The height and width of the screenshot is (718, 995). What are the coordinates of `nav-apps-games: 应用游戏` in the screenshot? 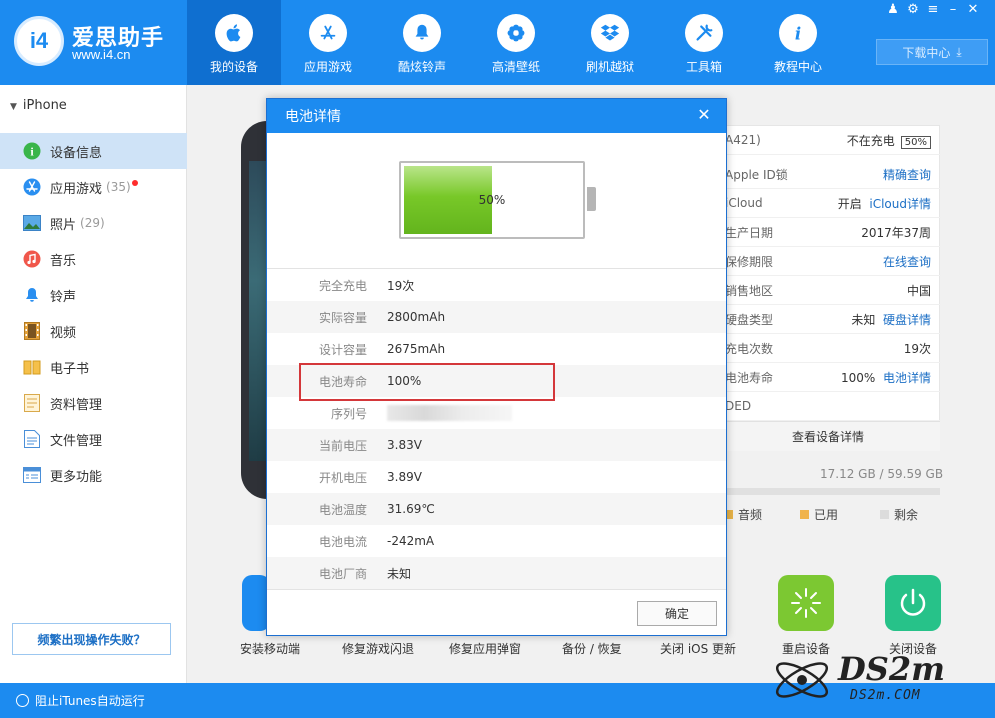 It's located at (328, 42).